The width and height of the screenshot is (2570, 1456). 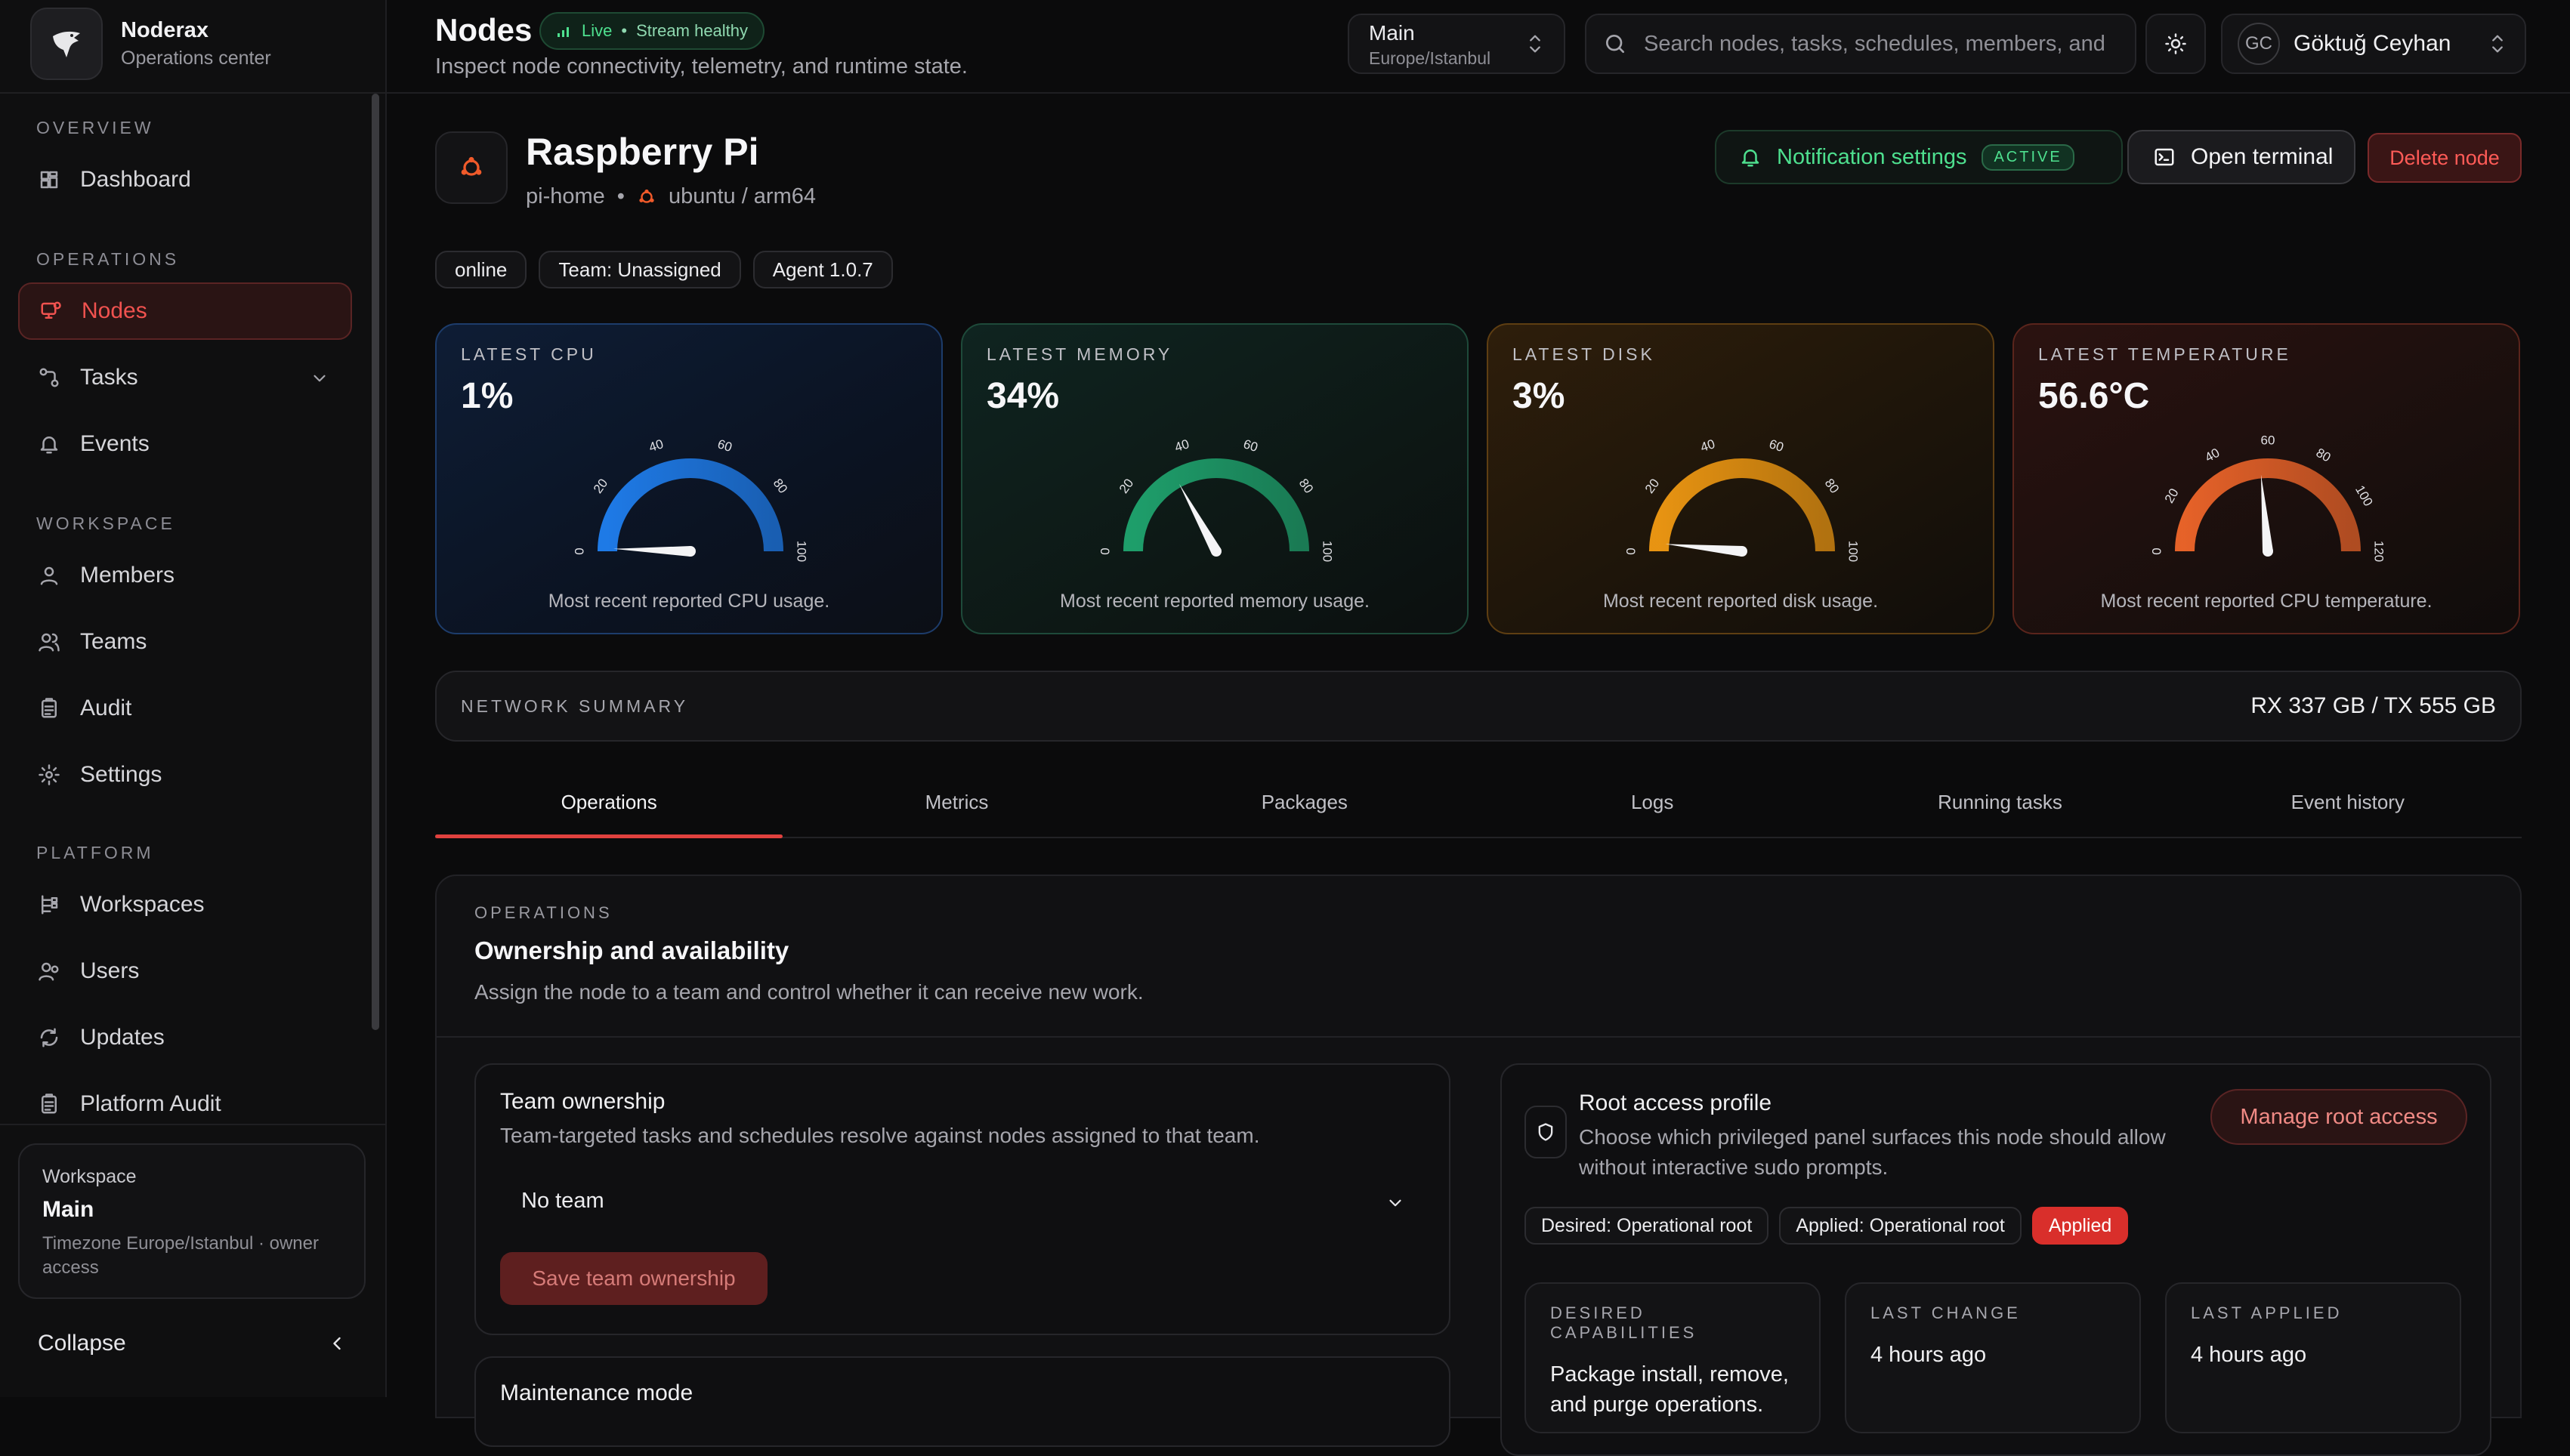 What do you see at coordinates (1545, 1132) in the screenshot?
I see `shield-icon` at bounding box center [1545, 1132].